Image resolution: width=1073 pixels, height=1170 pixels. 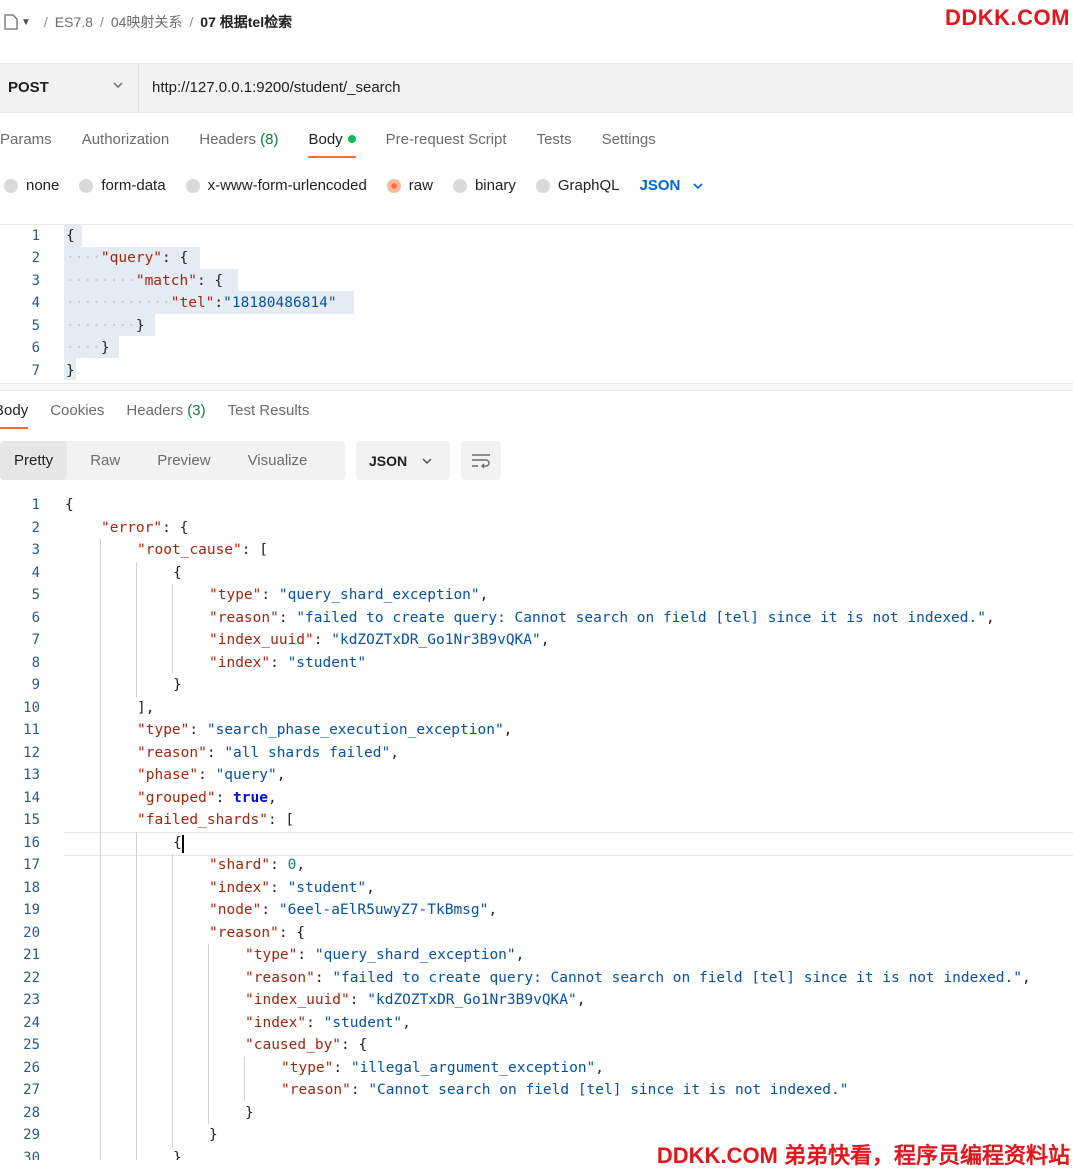 I want to click on line-number: 28, so click(x=31, y=1112).